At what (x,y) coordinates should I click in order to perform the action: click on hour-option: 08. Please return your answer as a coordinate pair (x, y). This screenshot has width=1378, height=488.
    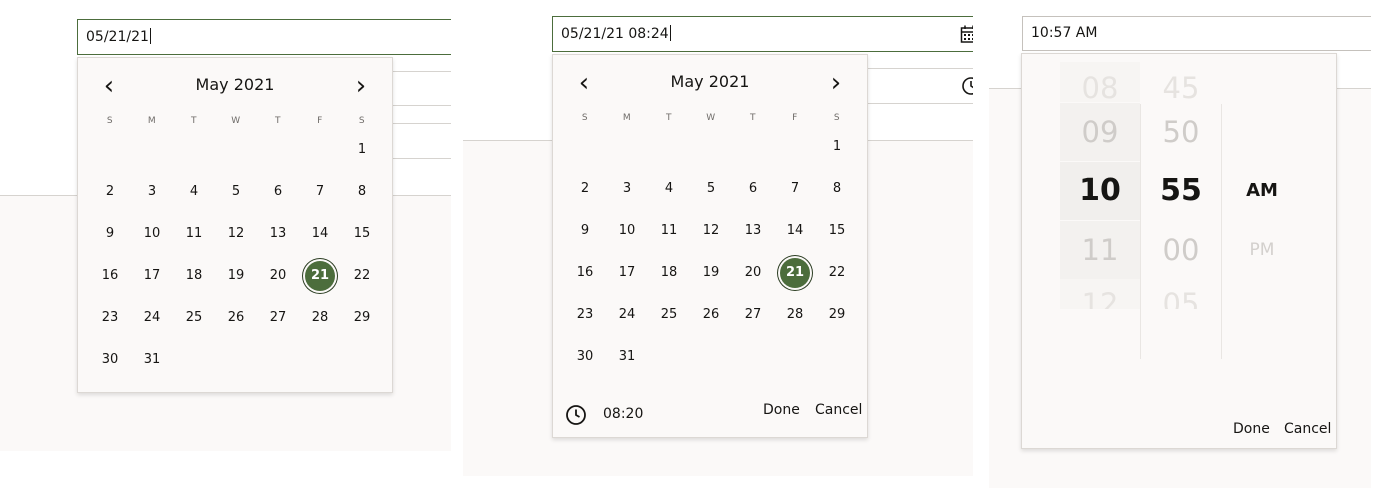
    Looking at the image, I should click on (1100, 82).